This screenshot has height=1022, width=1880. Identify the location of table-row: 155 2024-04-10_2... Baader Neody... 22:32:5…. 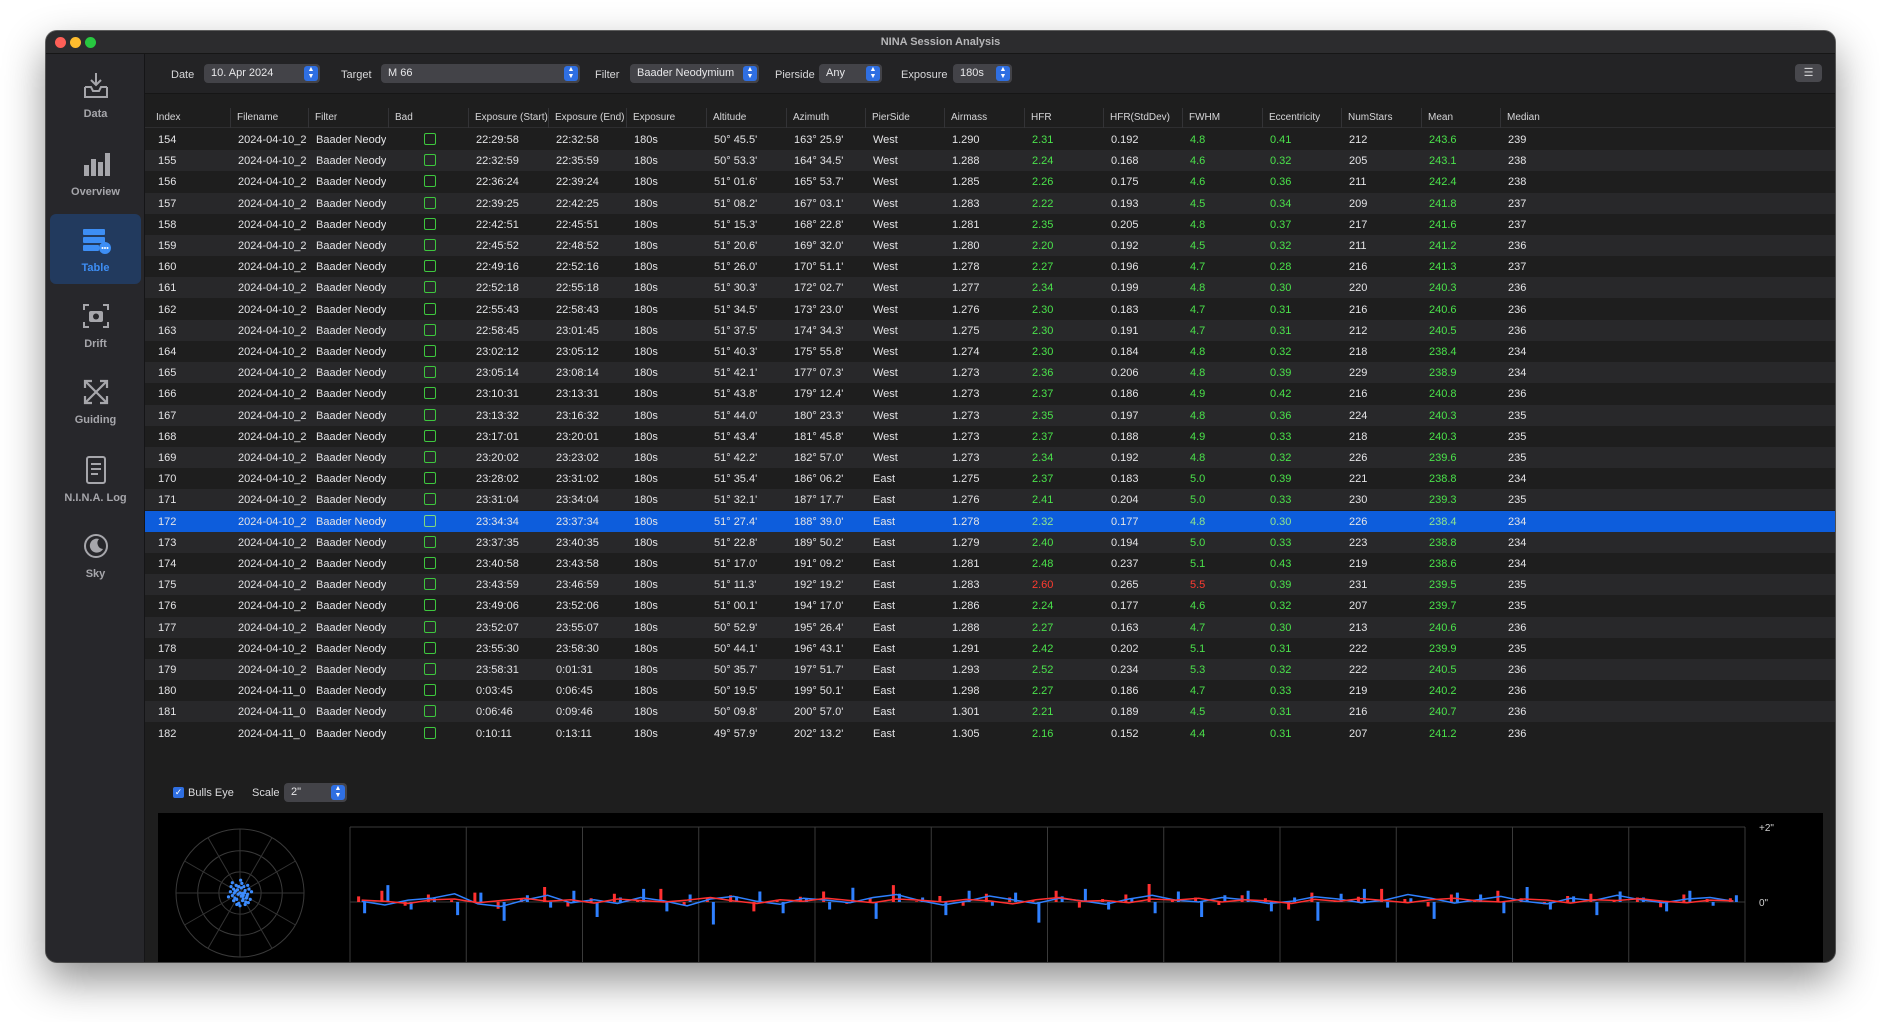
(990, 161).